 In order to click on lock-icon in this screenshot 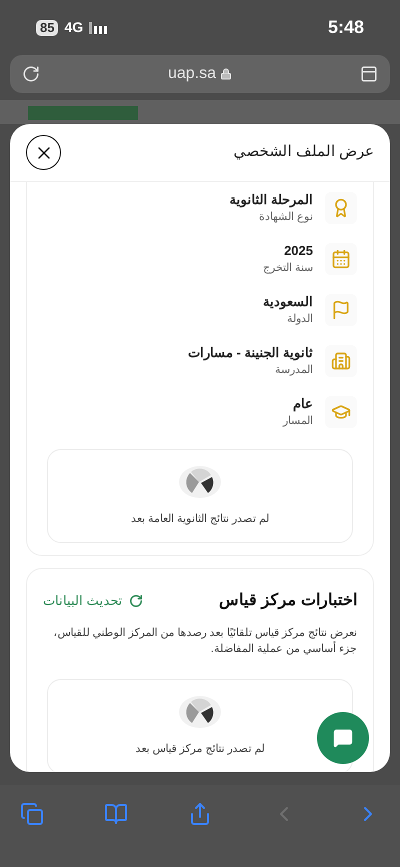, I will do `click(226, 74)`.